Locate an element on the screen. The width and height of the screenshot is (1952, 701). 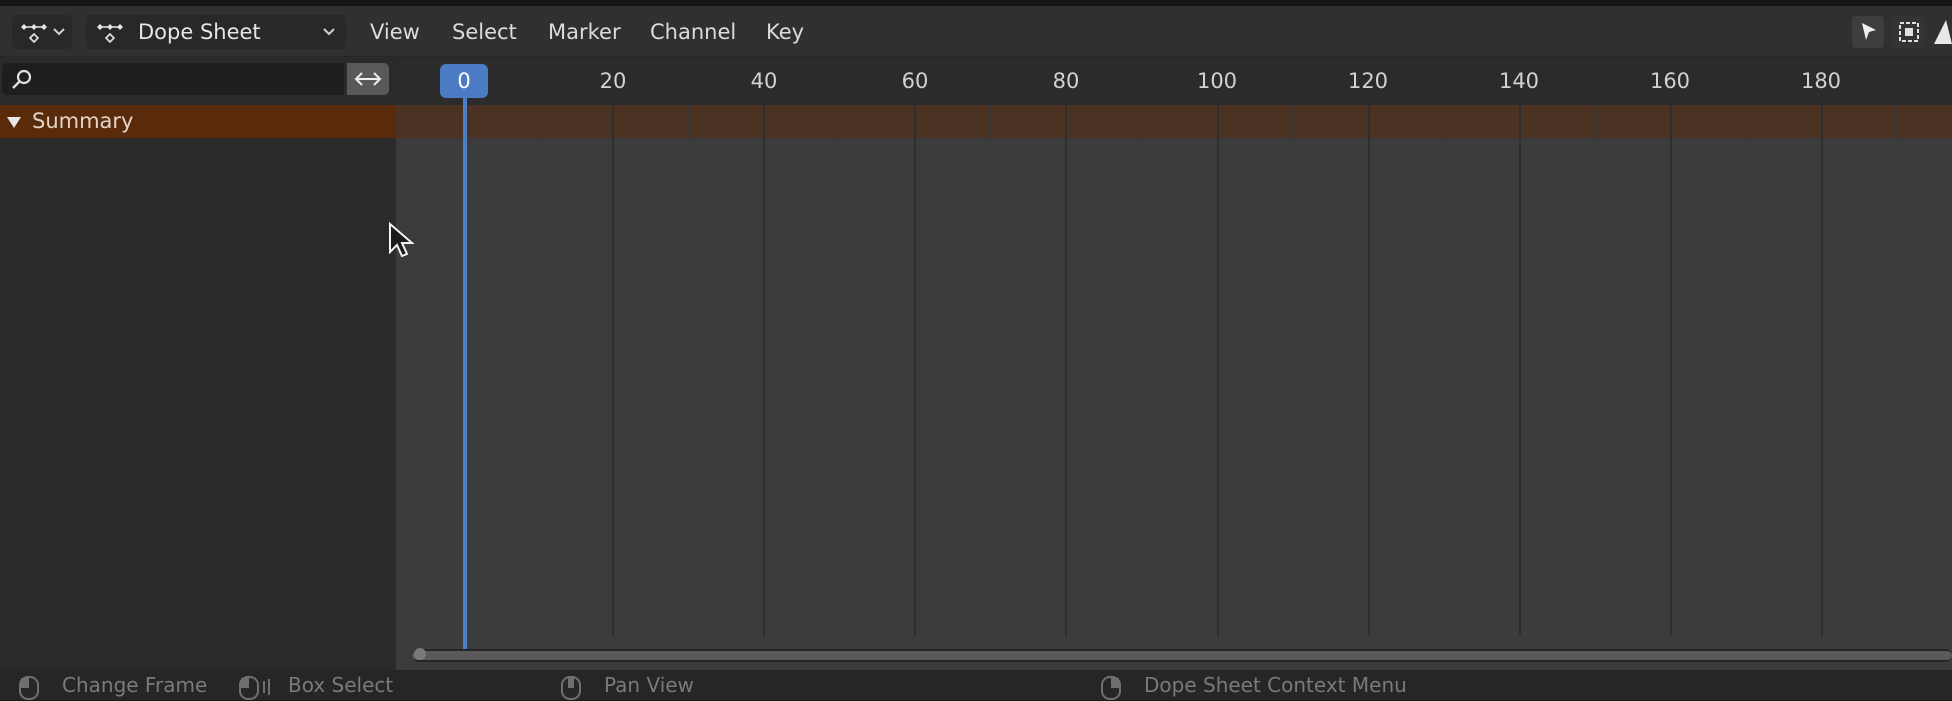
menu-select: Select is located at coordinates (484, 32).